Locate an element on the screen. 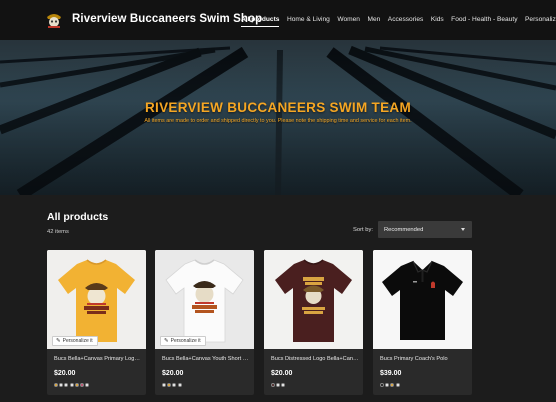 The width and height of the screenshot is (556, 402). polo-shirt-icon is located at coordinates (422, 299).